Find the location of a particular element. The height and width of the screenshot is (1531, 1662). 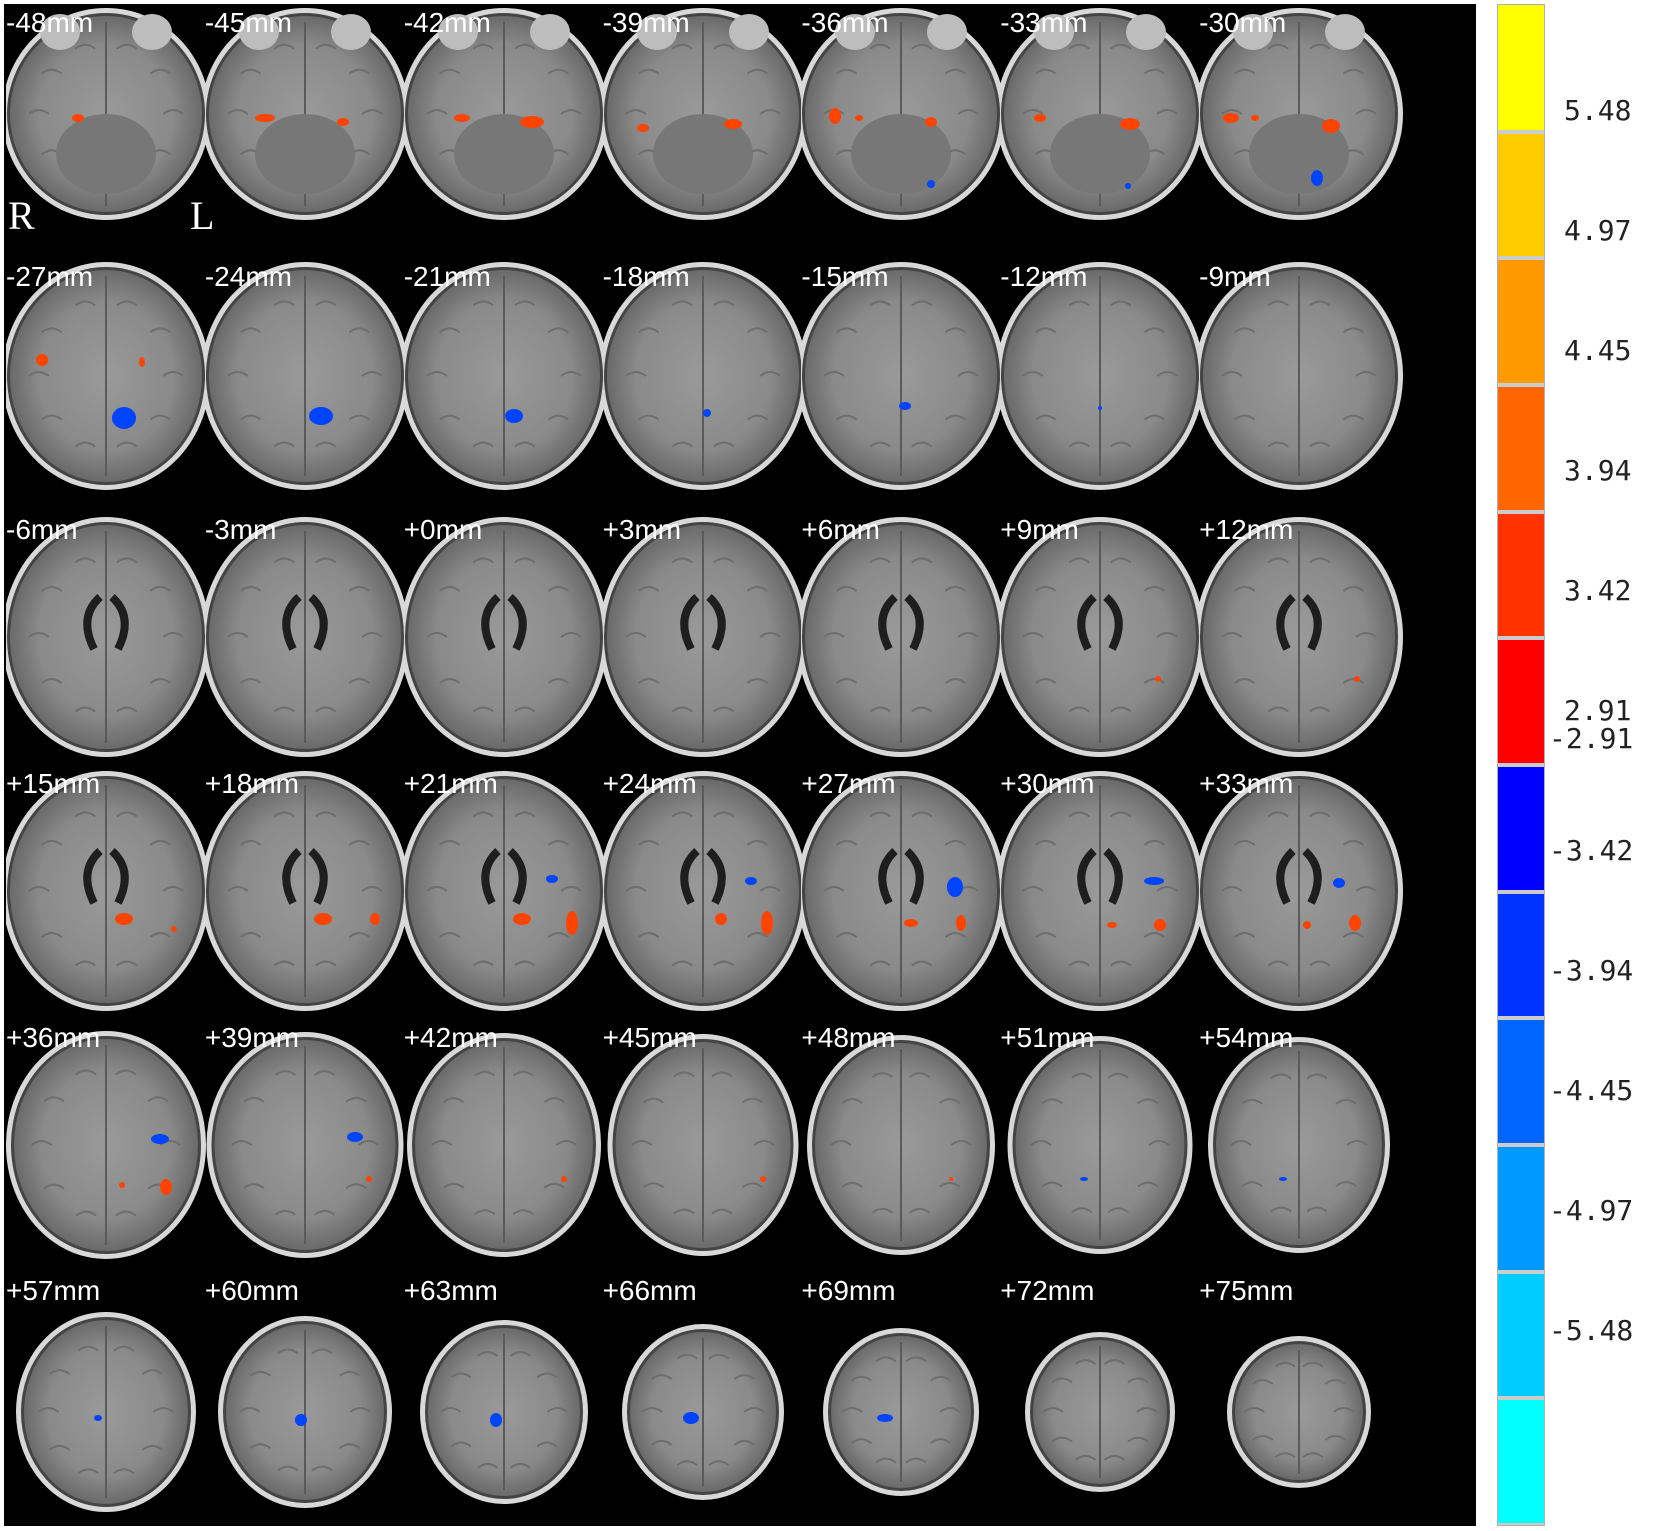

colorbar-tick: 3.42 is located at coordinates (1598, 590).